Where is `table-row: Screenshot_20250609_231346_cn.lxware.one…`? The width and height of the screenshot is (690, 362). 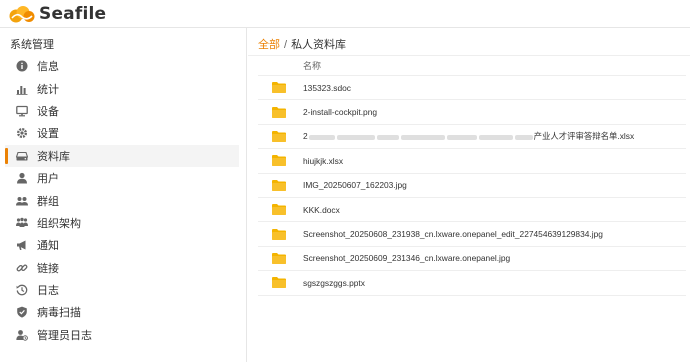
table-row: Screenshot_20250609_231346_cn.lxware.one… is located at coordinates (472, 259).